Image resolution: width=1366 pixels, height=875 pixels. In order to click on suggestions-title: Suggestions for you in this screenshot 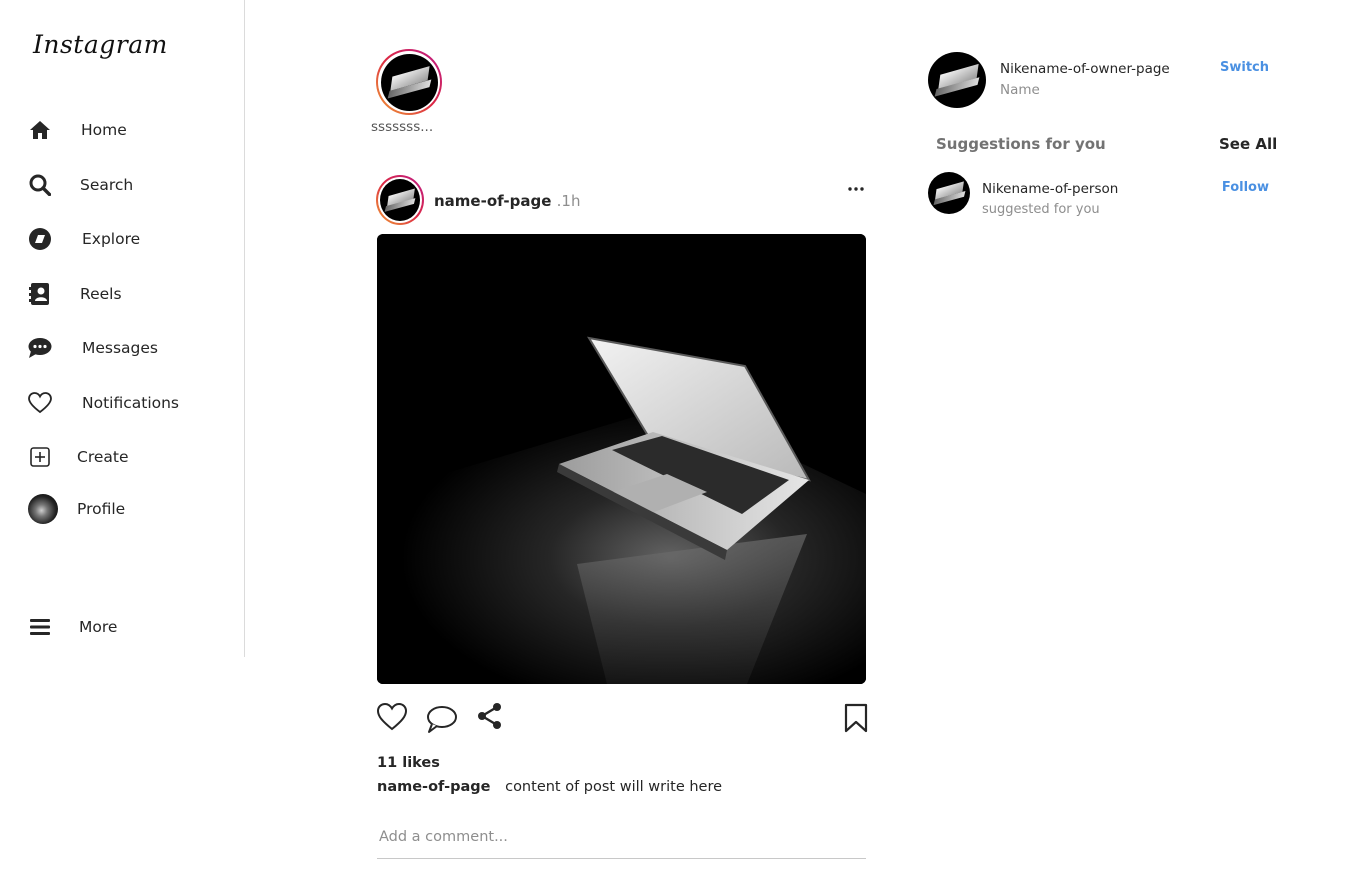, I will do `click(1021, 144)`.